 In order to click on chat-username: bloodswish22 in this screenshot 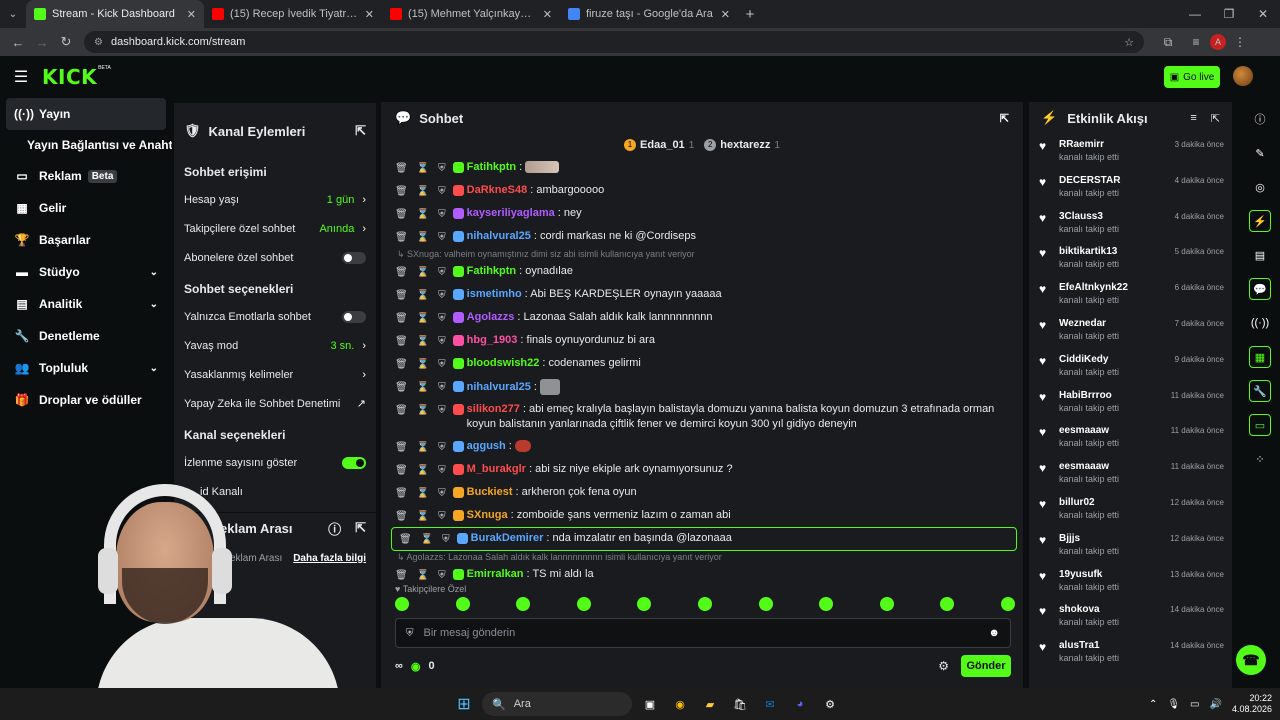, I will do `click(503, 363)`.